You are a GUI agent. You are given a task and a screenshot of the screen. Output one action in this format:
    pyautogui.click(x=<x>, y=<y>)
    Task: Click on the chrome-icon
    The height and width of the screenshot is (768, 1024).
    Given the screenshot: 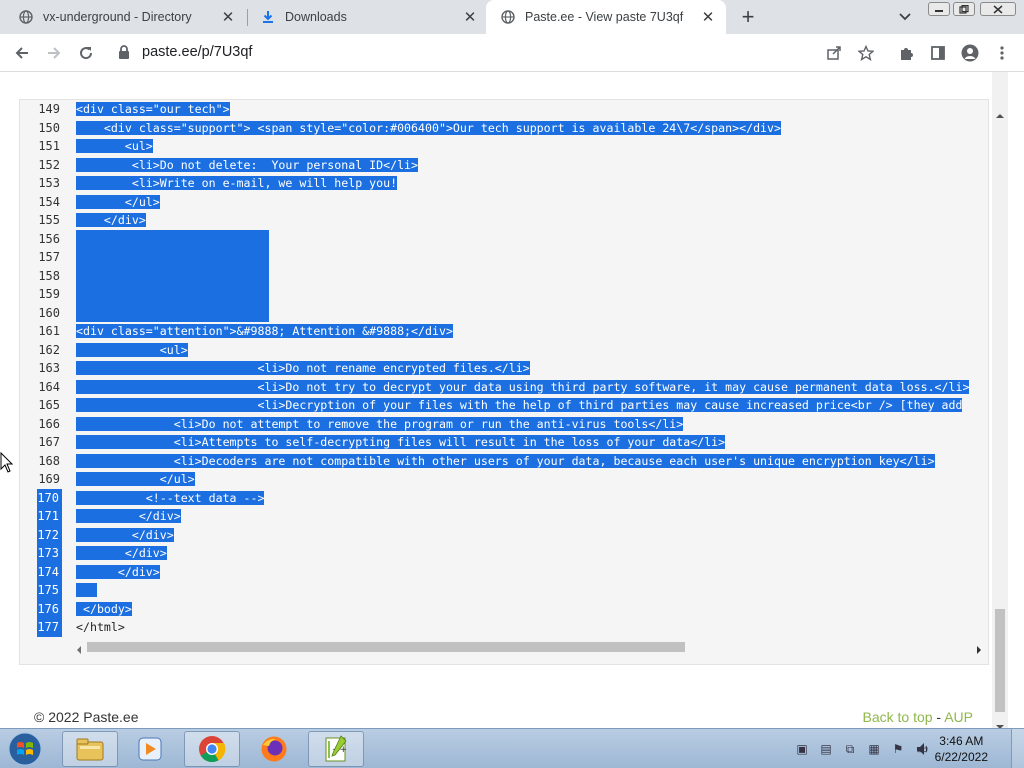 What is the action you would take?
    pyautogui.click(x=212, y=749)
    